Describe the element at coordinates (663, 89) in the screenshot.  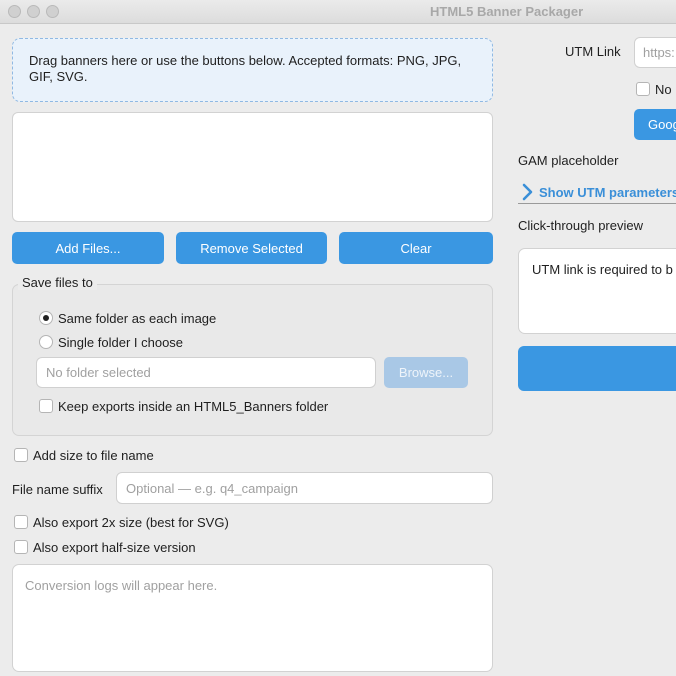
I see `no-utm-label: No` at that location.